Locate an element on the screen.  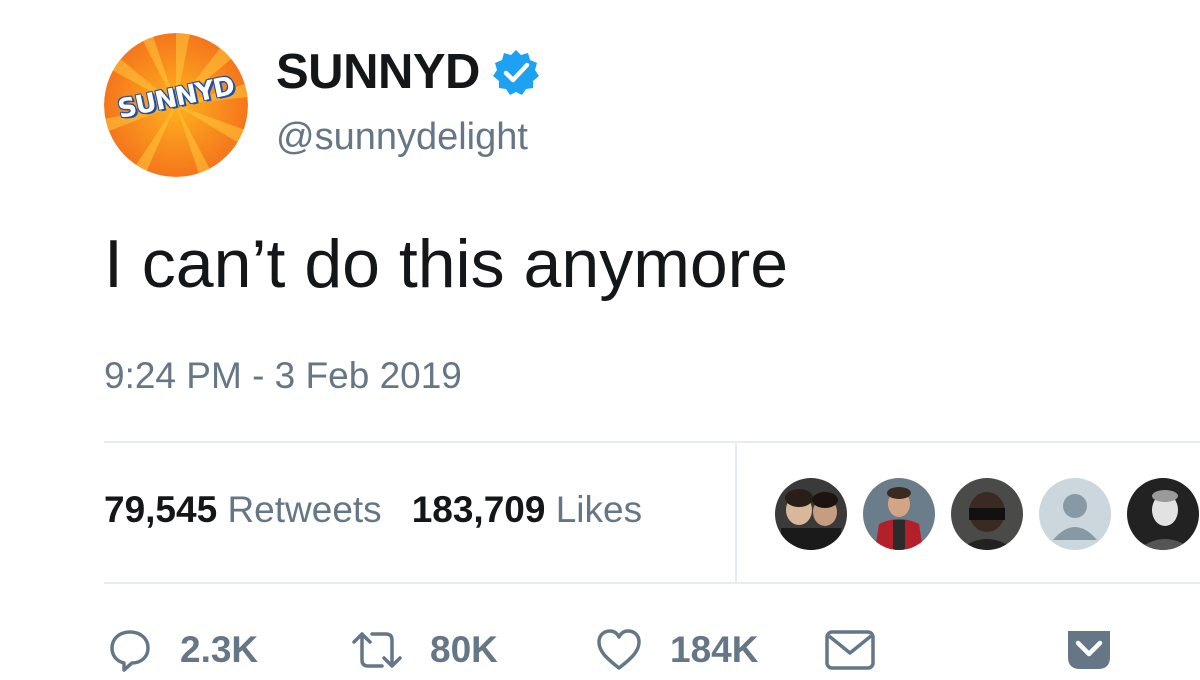
retweets-stat: 79,545 Retweets is located at coordinates (243, 509).